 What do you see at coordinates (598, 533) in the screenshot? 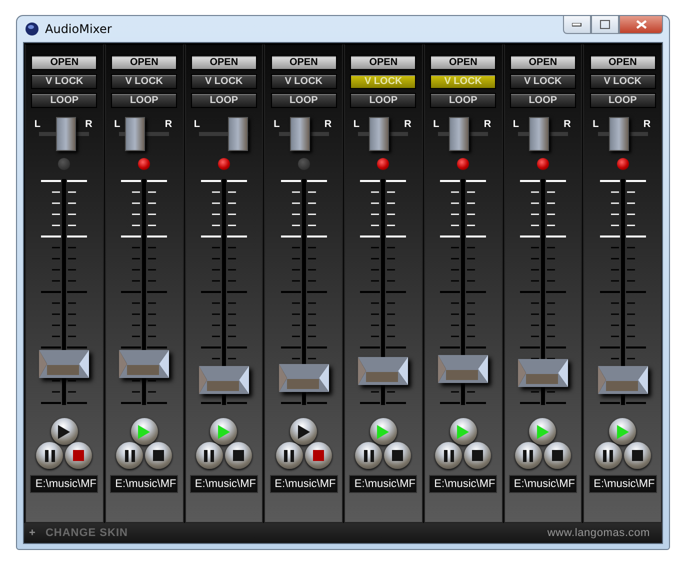
I see `website-link: www.langomas.com` at bounding box center [598, 533].